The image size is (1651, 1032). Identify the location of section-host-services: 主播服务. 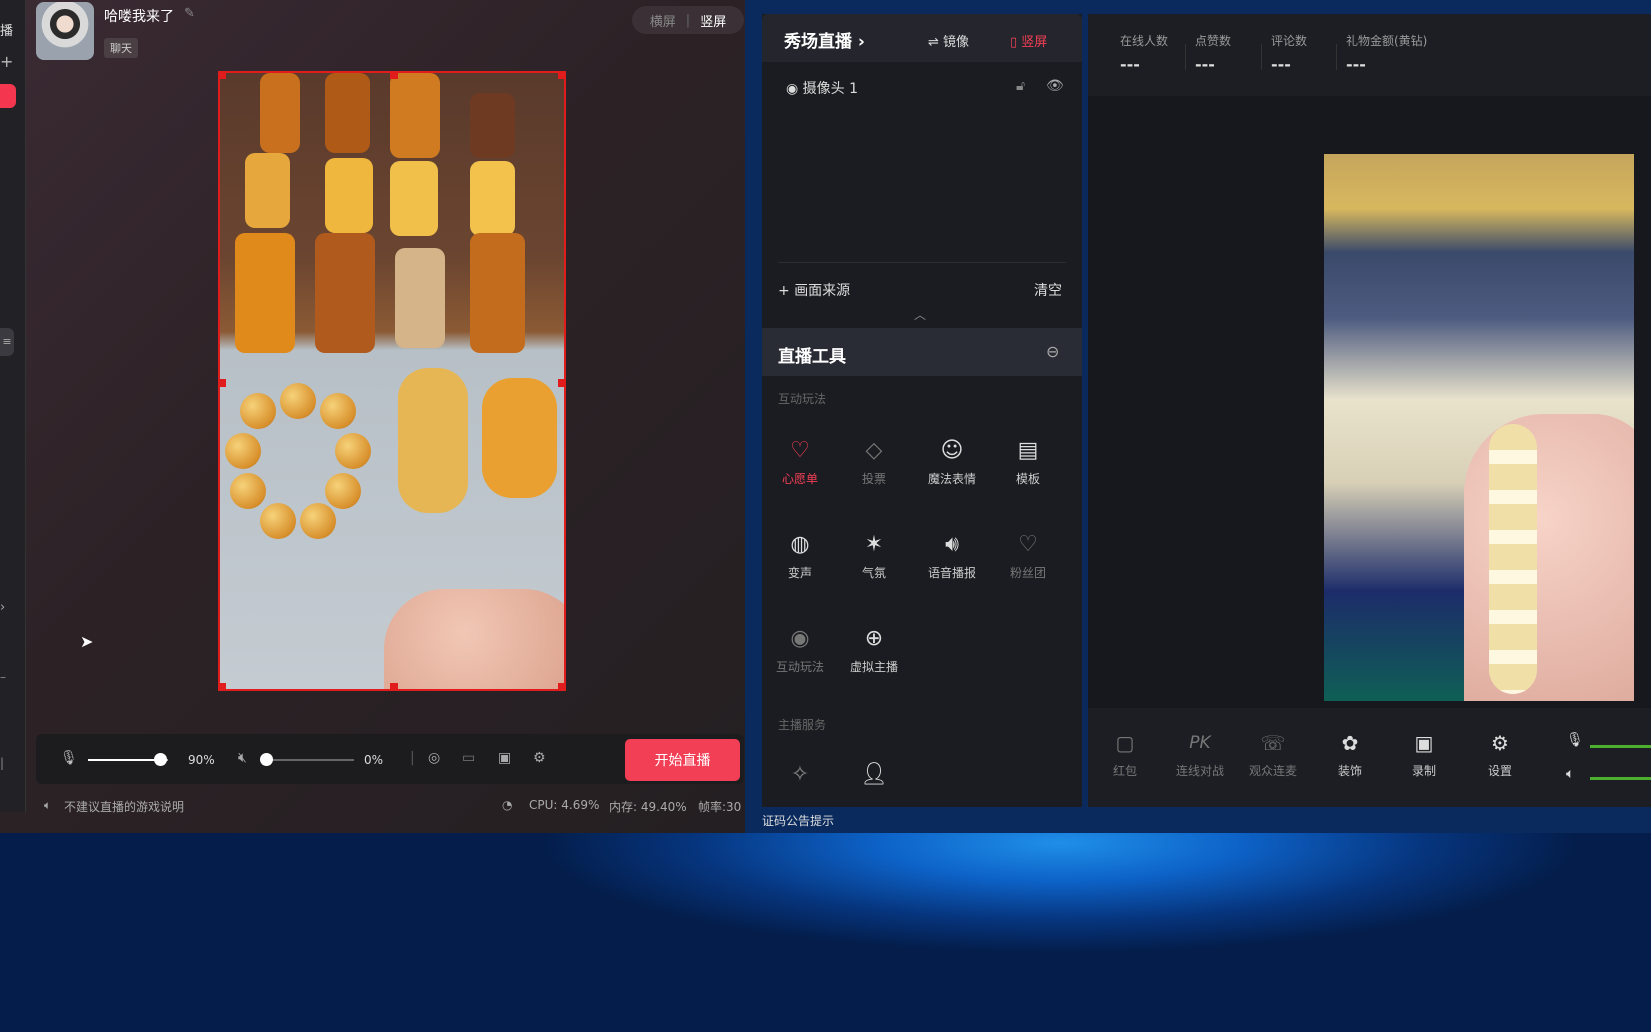
(802, 725).